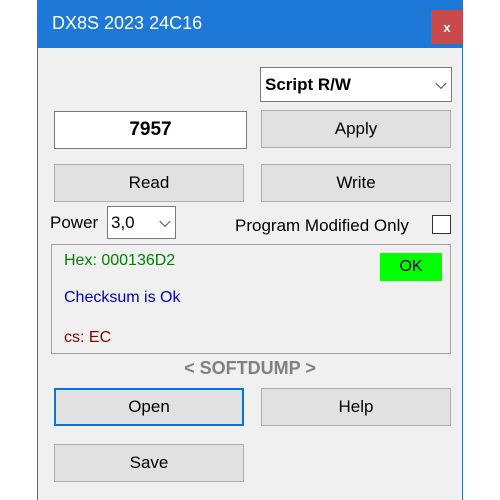  What do you see at coordinates (122, 297) in the screenshot?
I see `checksum-status: Checksum is Ok` at bounding box center [122, 297].